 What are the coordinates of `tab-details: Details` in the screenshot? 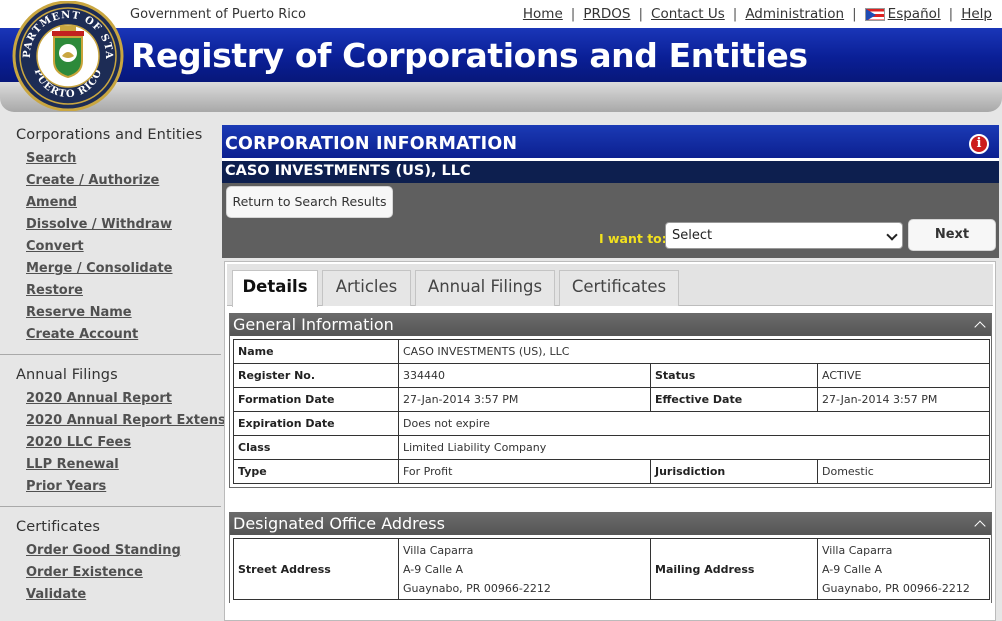 It's located at (275, 288).